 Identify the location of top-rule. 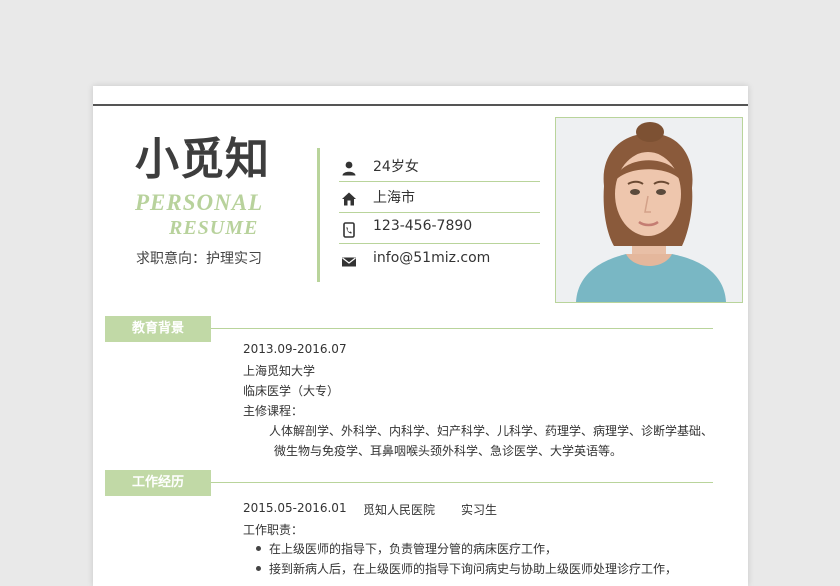
(420, 105).